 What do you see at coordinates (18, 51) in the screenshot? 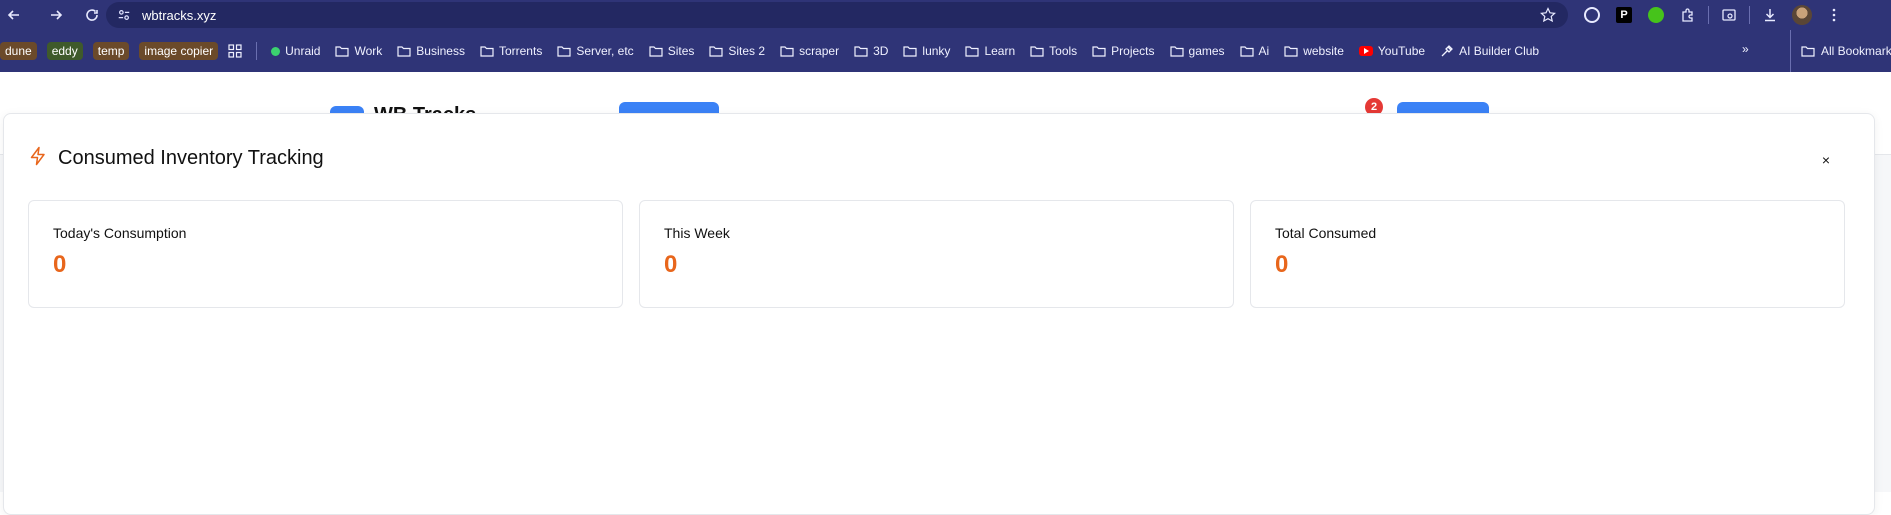
I see `bookmark-chip: dune` at bounding box center [18, 51].